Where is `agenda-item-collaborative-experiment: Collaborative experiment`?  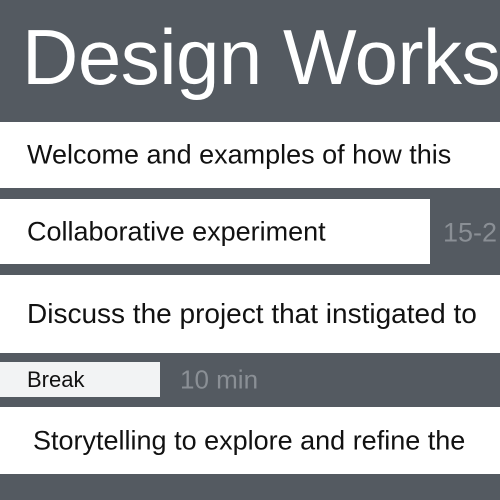
agenda-item-collaborative-experiment: Collaborative experiment is located at coordinates (215, 231).